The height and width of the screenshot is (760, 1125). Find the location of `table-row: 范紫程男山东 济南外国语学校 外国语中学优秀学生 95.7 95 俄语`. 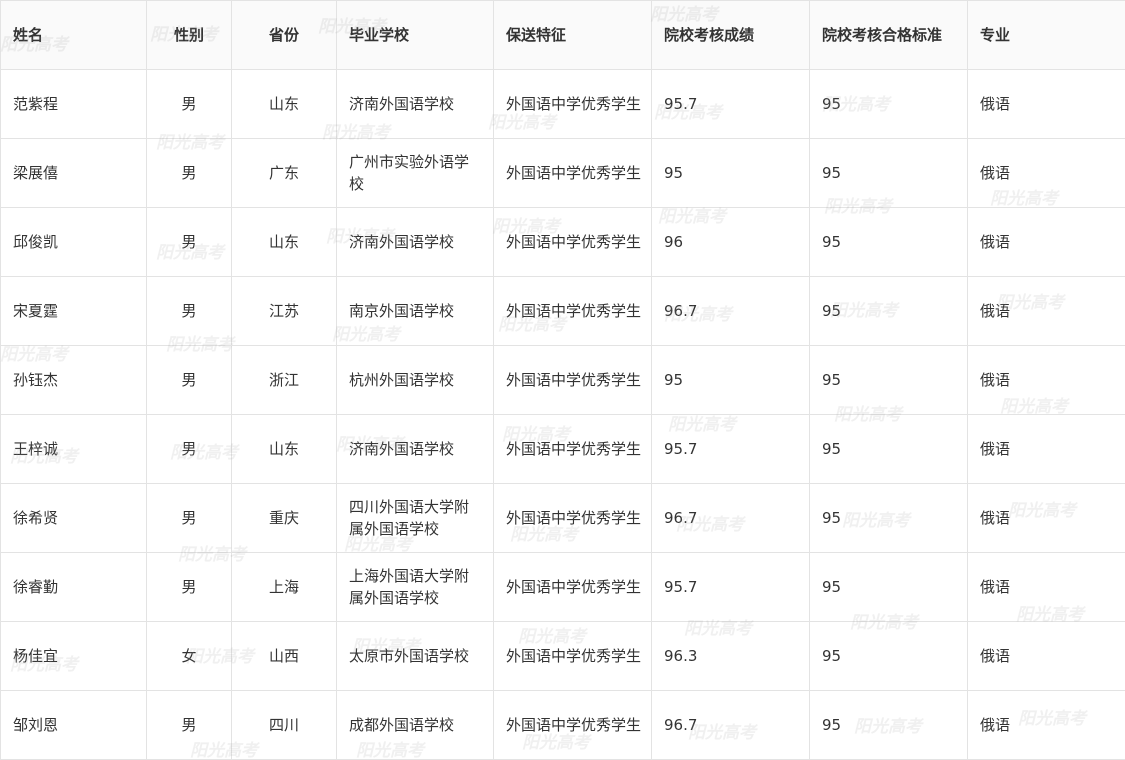

table-row: 范紫程男山东 济南外国语学校 外国语中学优秀学生 95.7 95 俄语 is located at coordinates (562, 104).